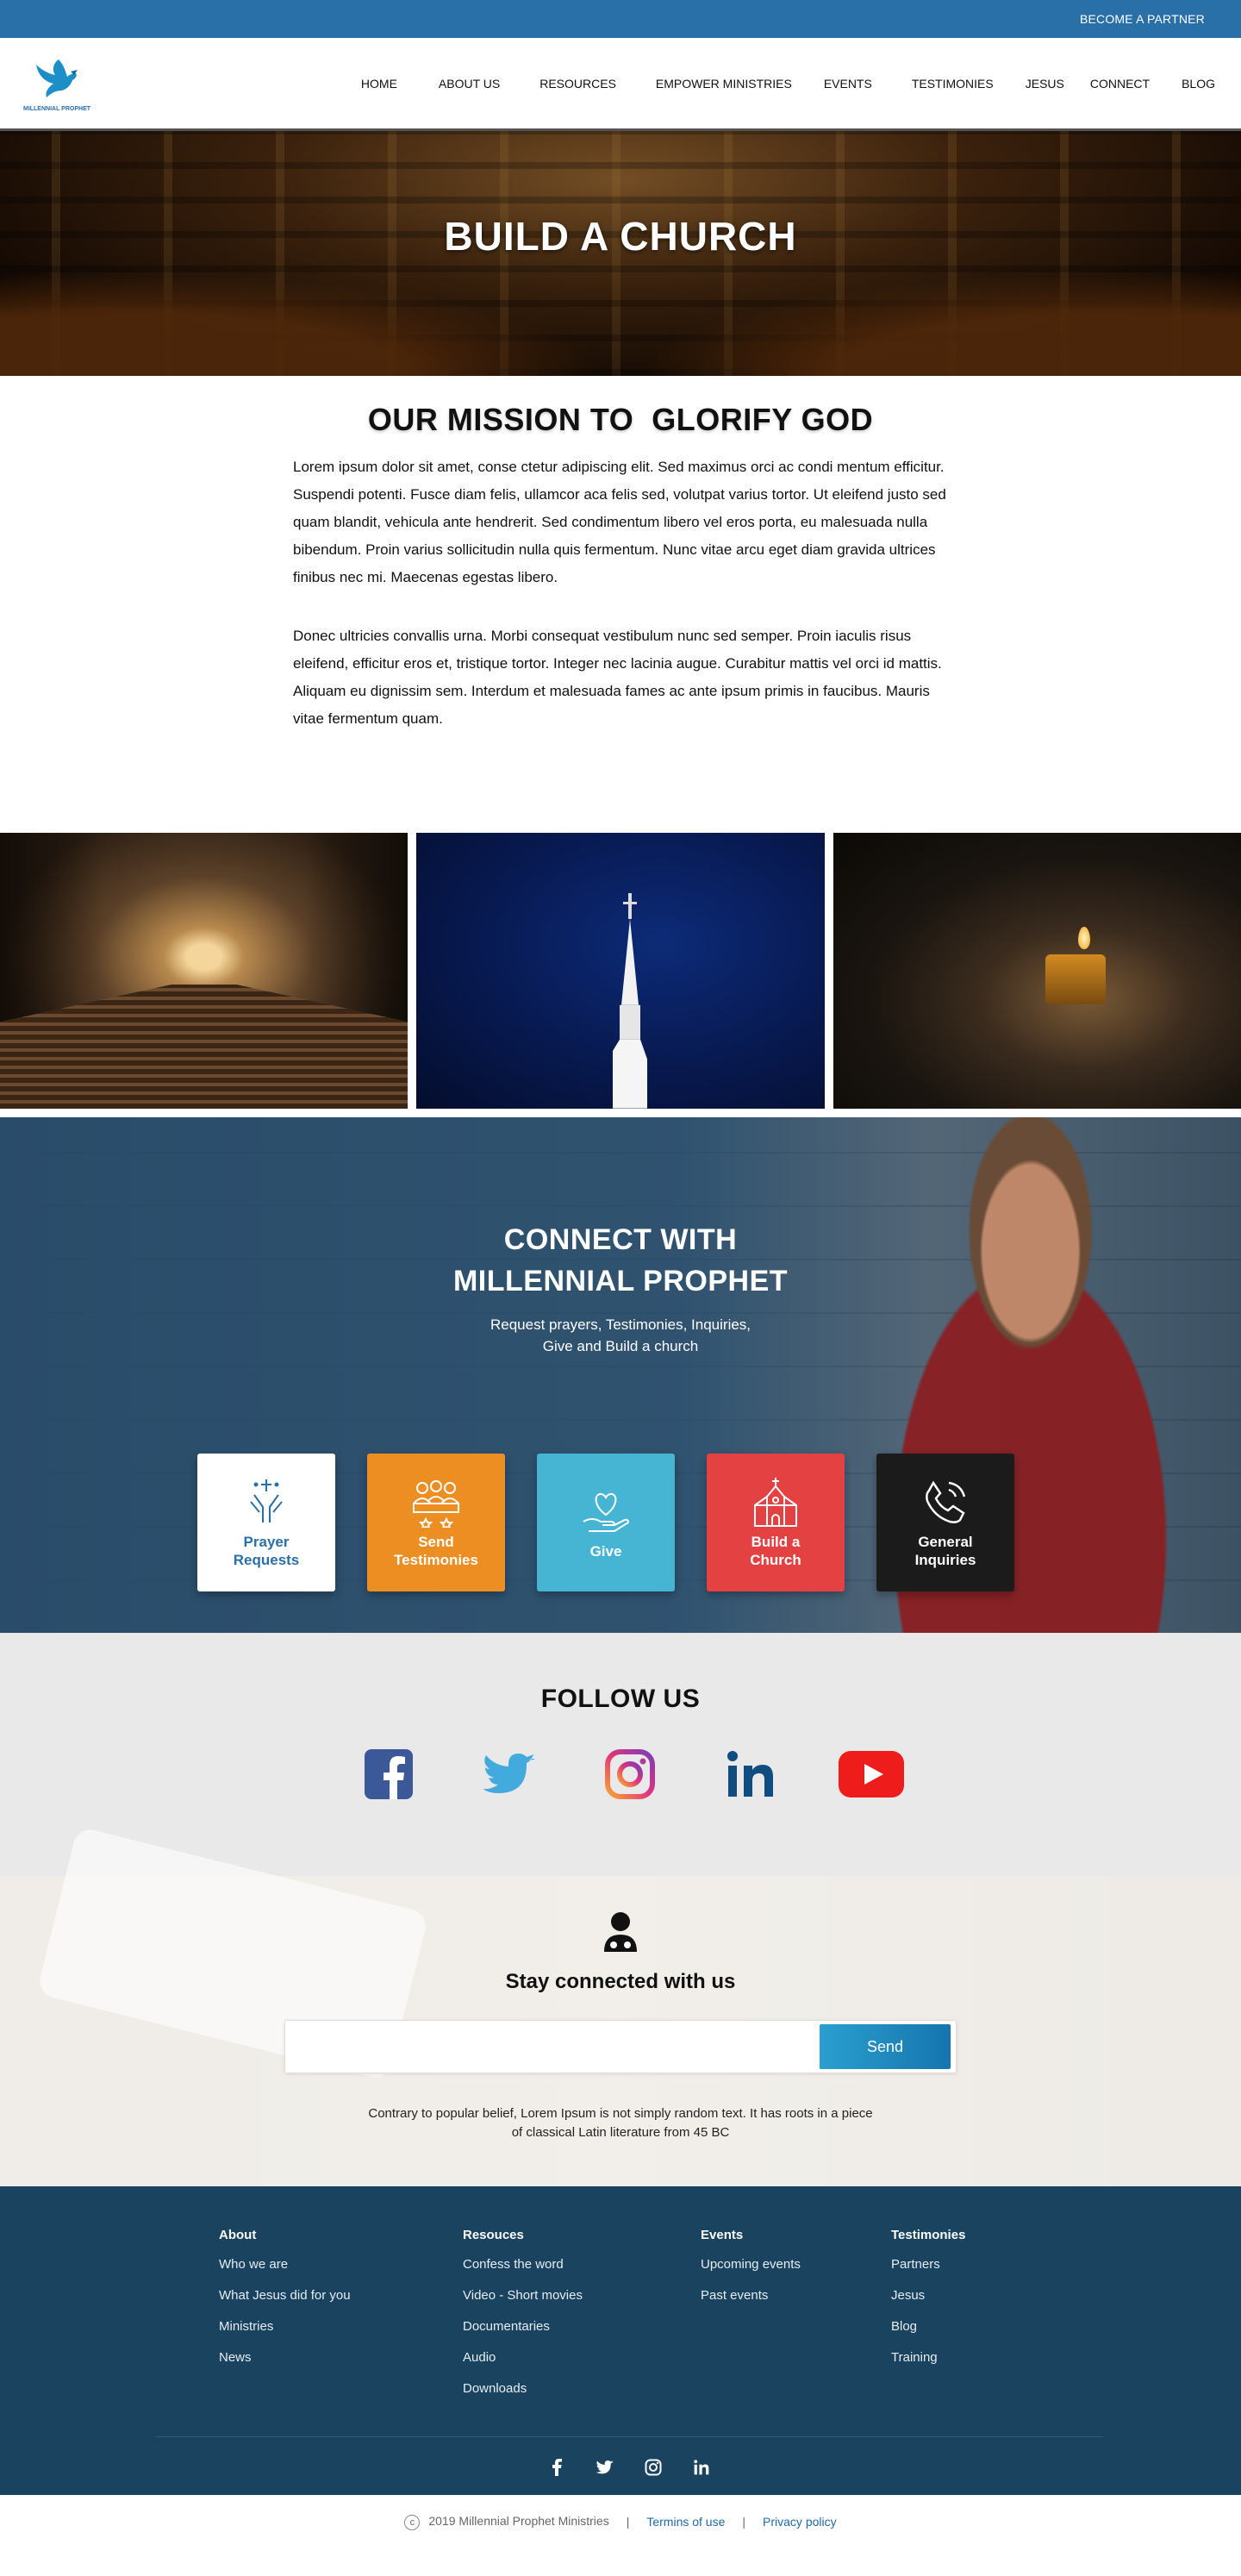  I want to click on footer-column-testimonies: Testimonies Partners Jesus Blog Training, so click(977, 2316).